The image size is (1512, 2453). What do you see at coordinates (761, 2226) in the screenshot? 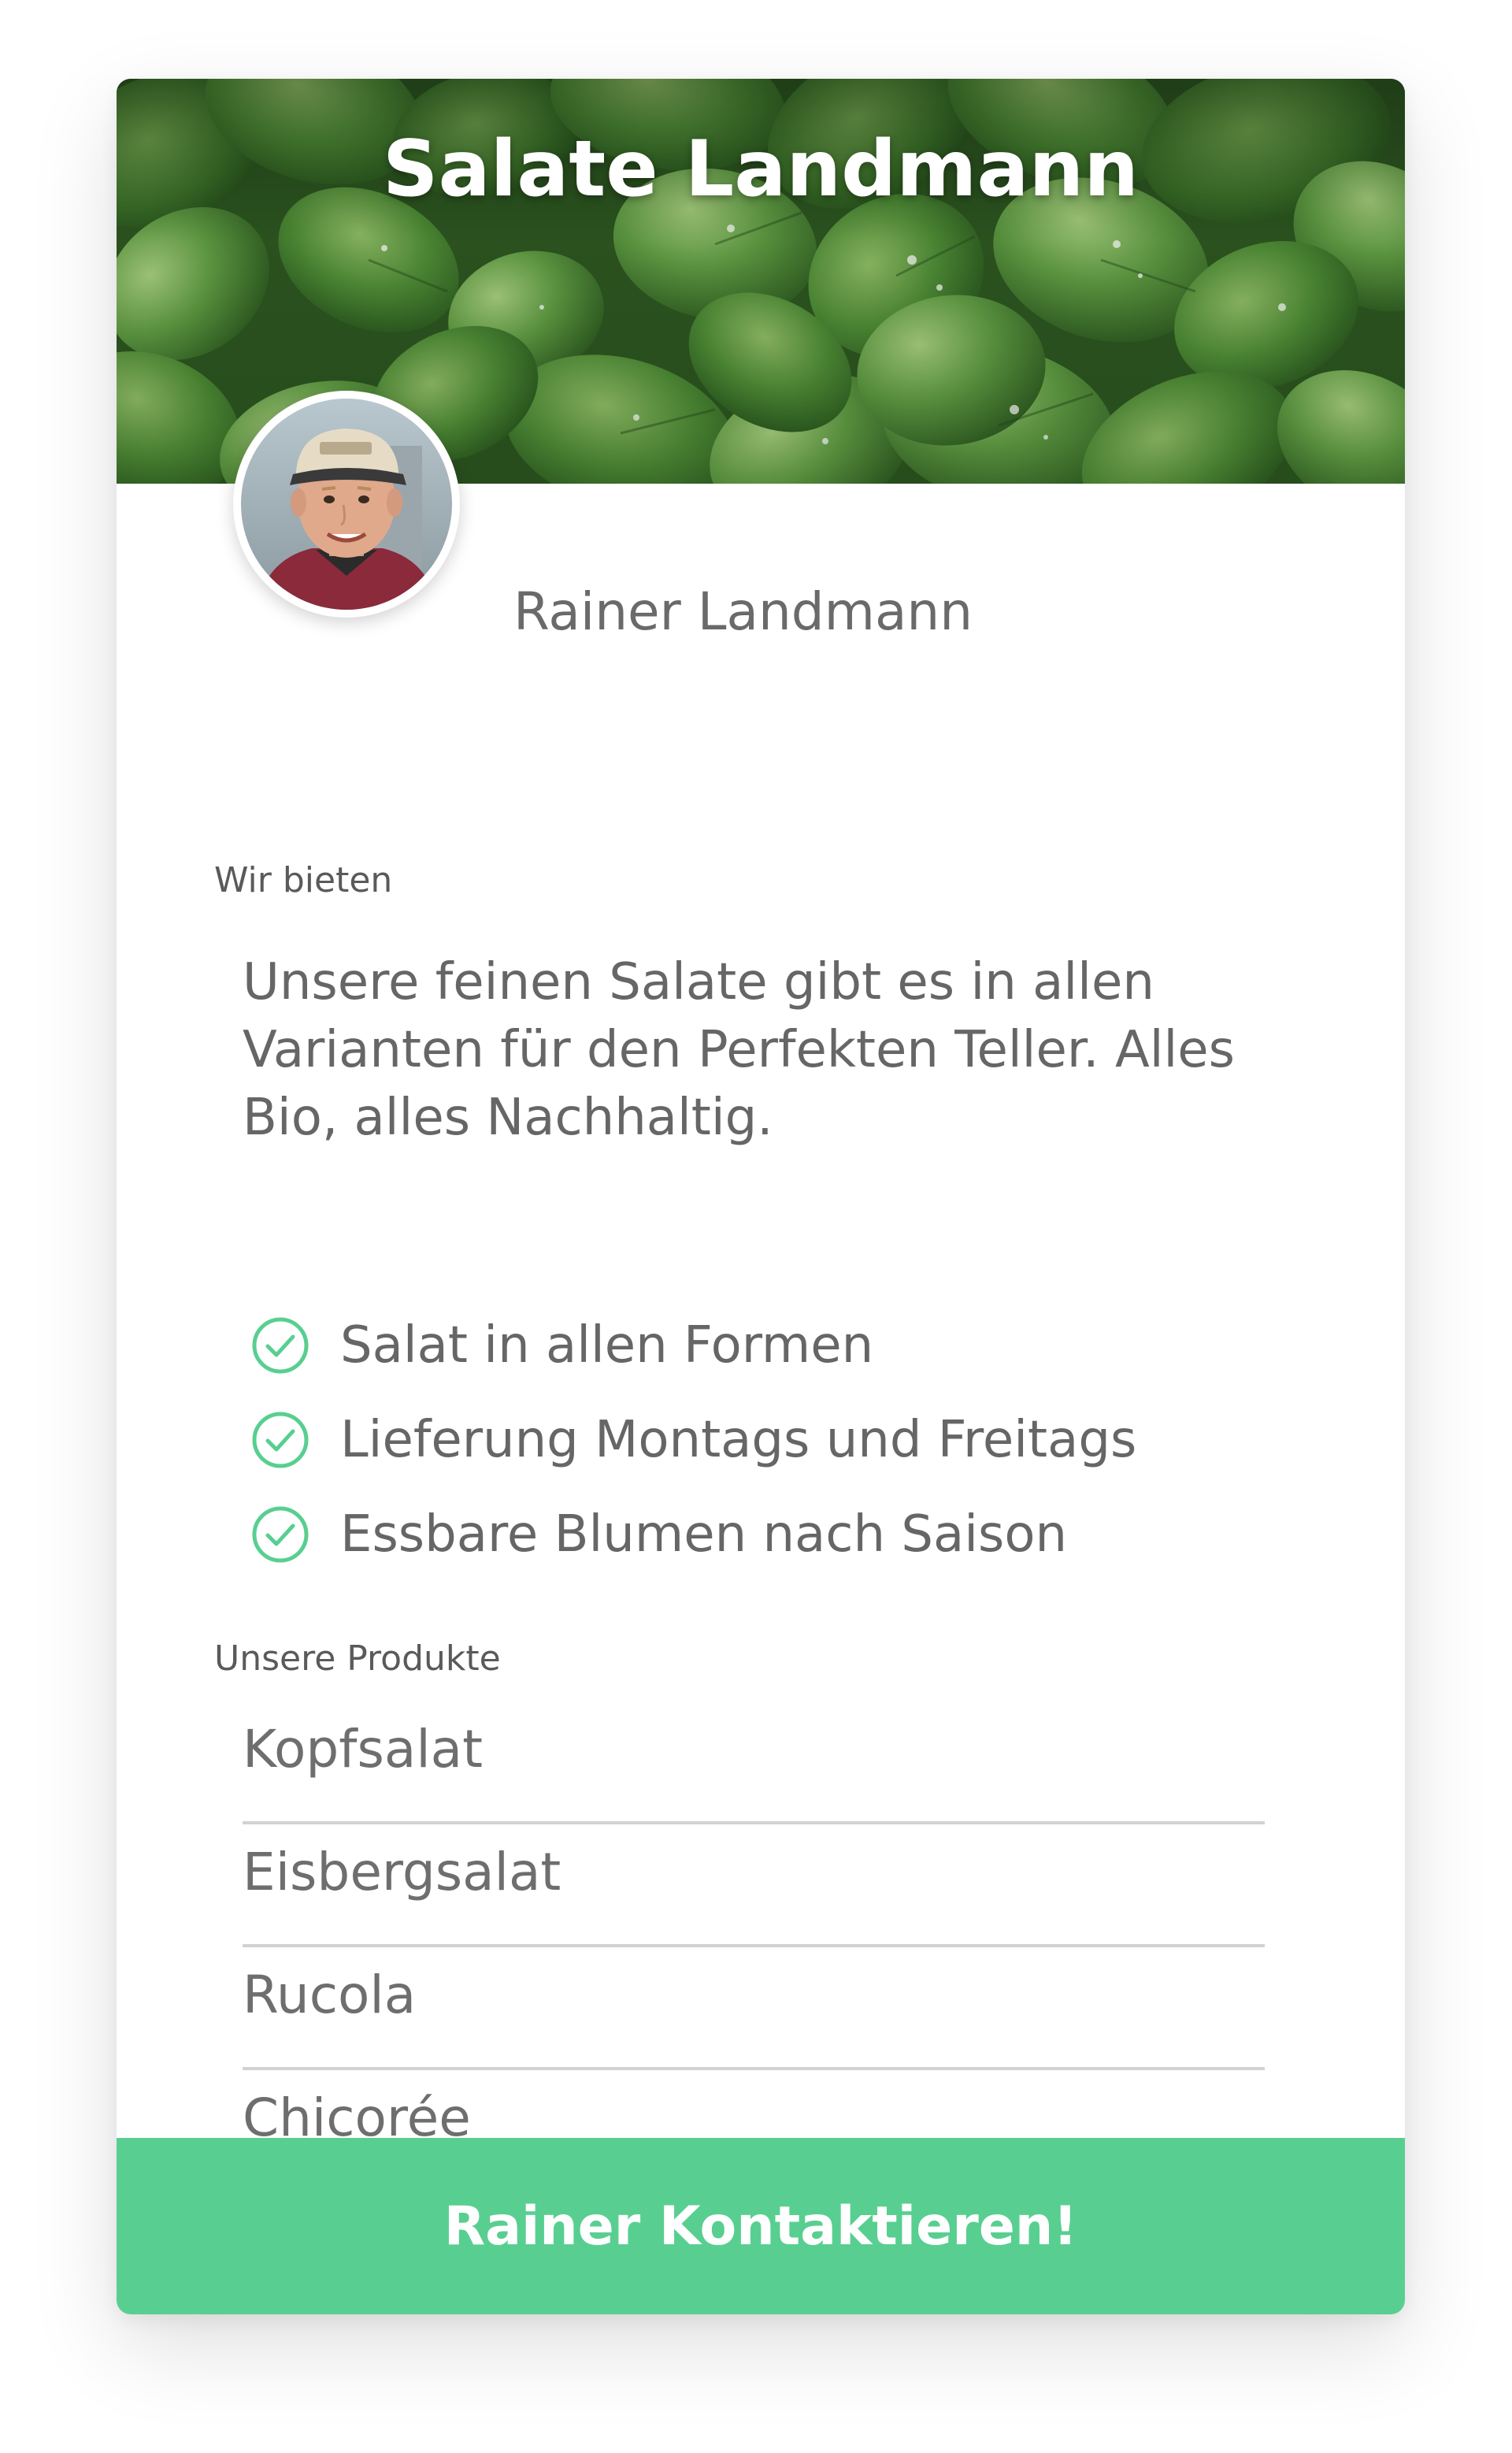
I see `contact-button: Rainer Kontaktieren!` at bounding box center [761, 2226].